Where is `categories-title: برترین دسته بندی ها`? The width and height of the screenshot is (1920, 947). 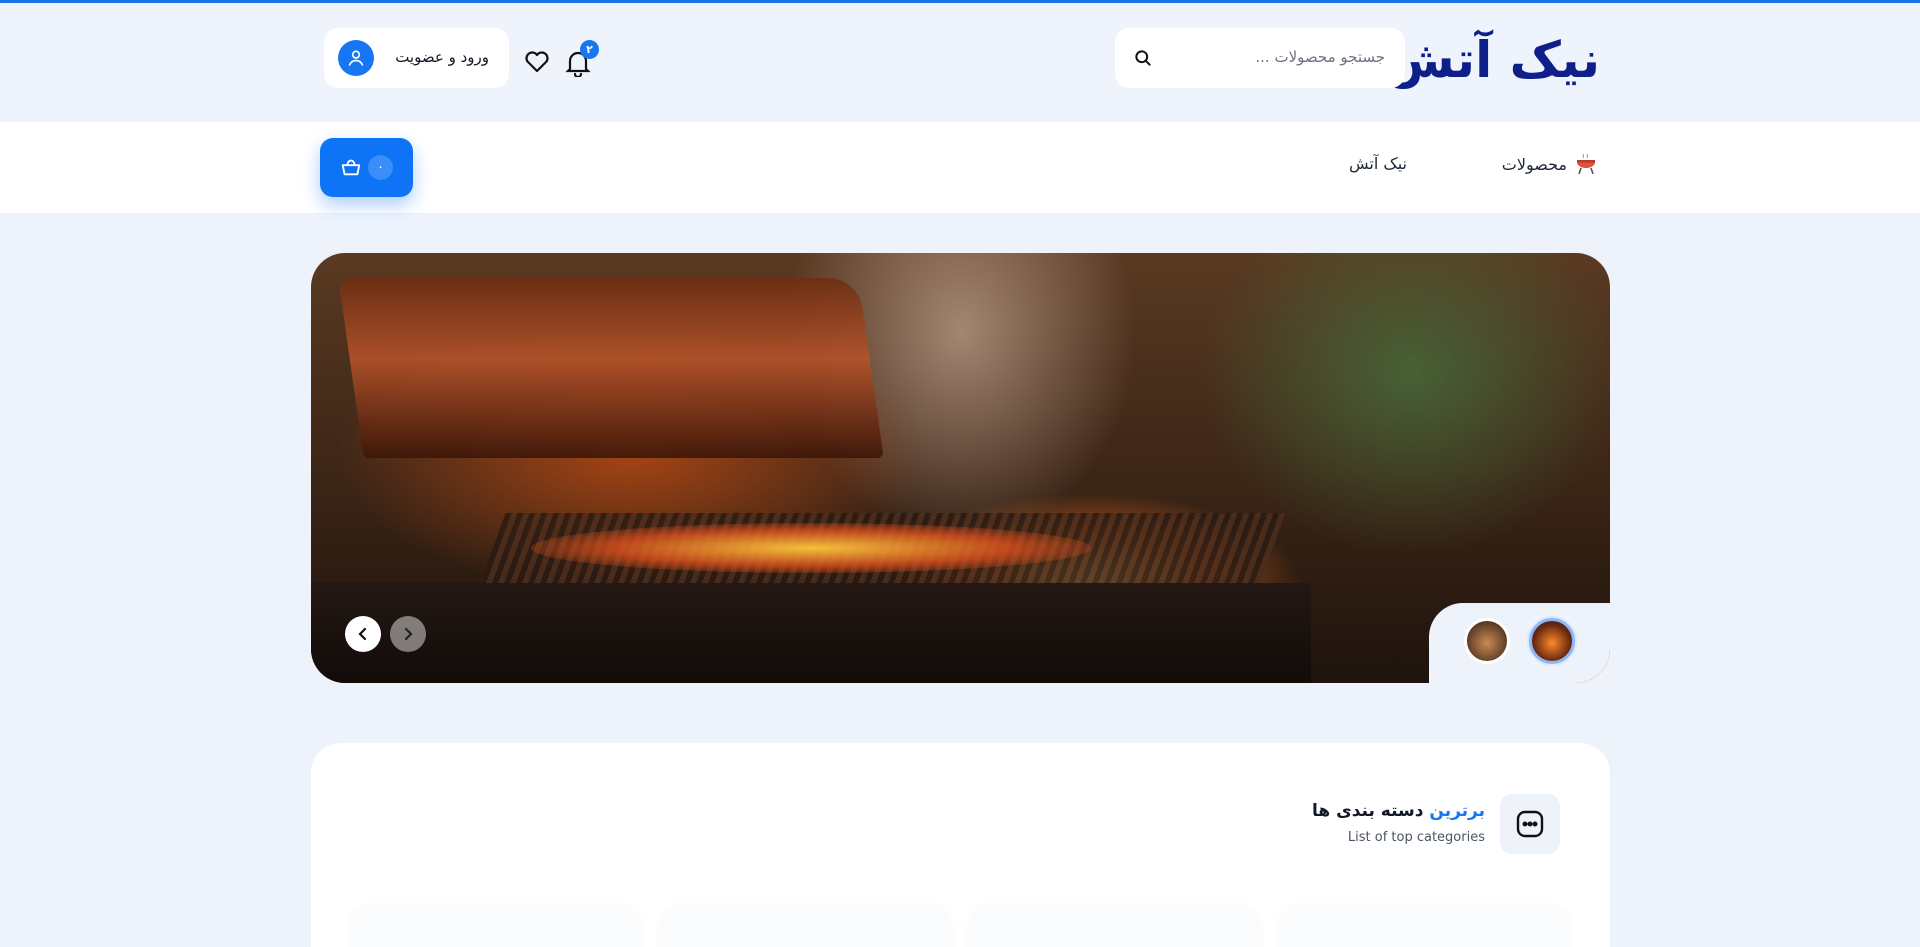 categories-title: برترین دسته بندی ها is located at coordinates (1398, 811).